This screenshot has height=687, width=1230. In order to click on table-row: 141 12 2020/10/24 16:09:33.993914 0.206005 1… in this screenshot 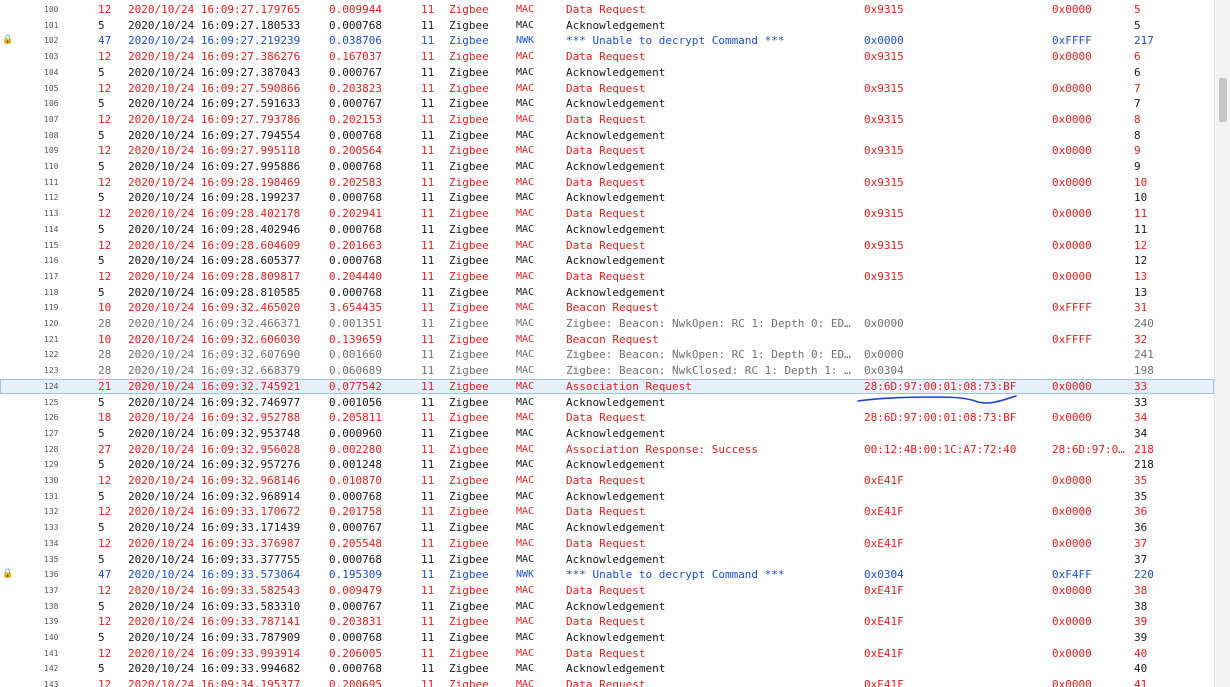, I will do `click(607, 654)`.